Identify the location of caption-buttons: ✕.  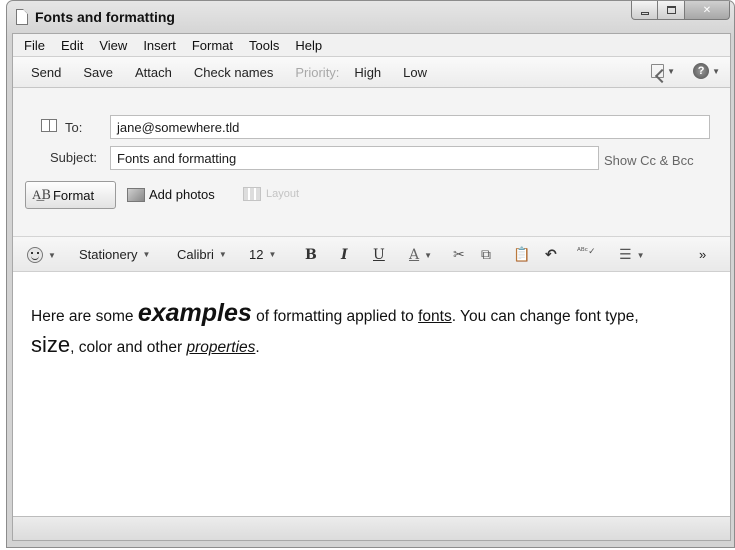
(680, 11).